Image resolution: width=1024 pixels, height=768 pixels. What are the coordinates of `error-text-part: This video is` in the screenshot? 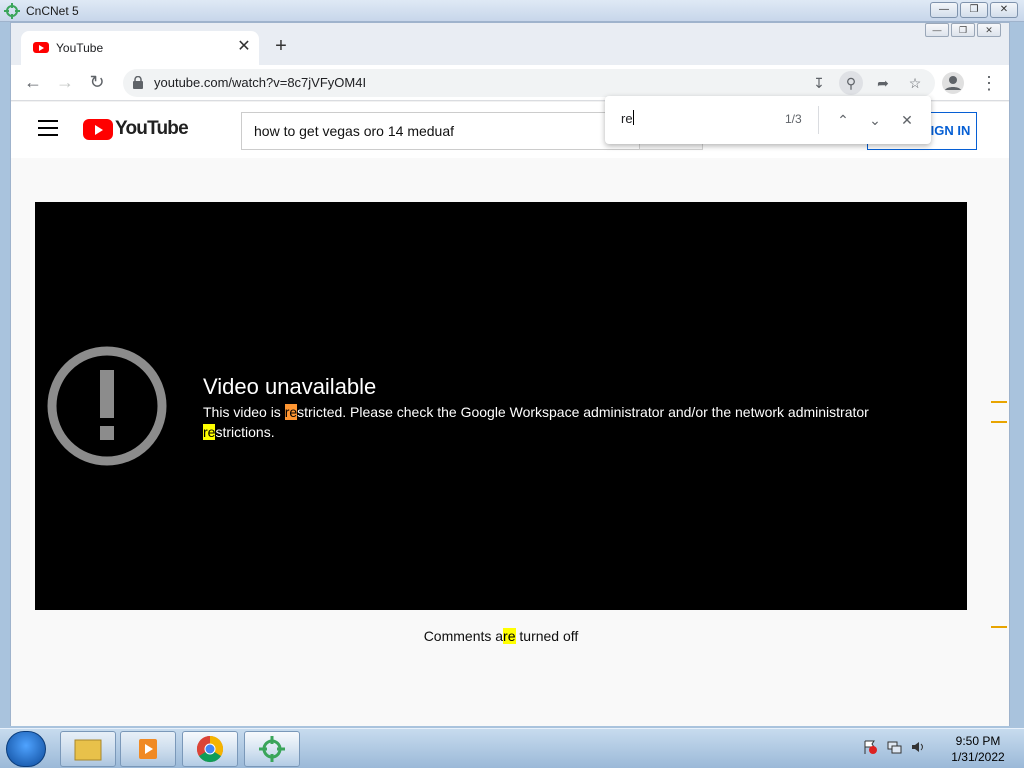 It's located at (244, 412).